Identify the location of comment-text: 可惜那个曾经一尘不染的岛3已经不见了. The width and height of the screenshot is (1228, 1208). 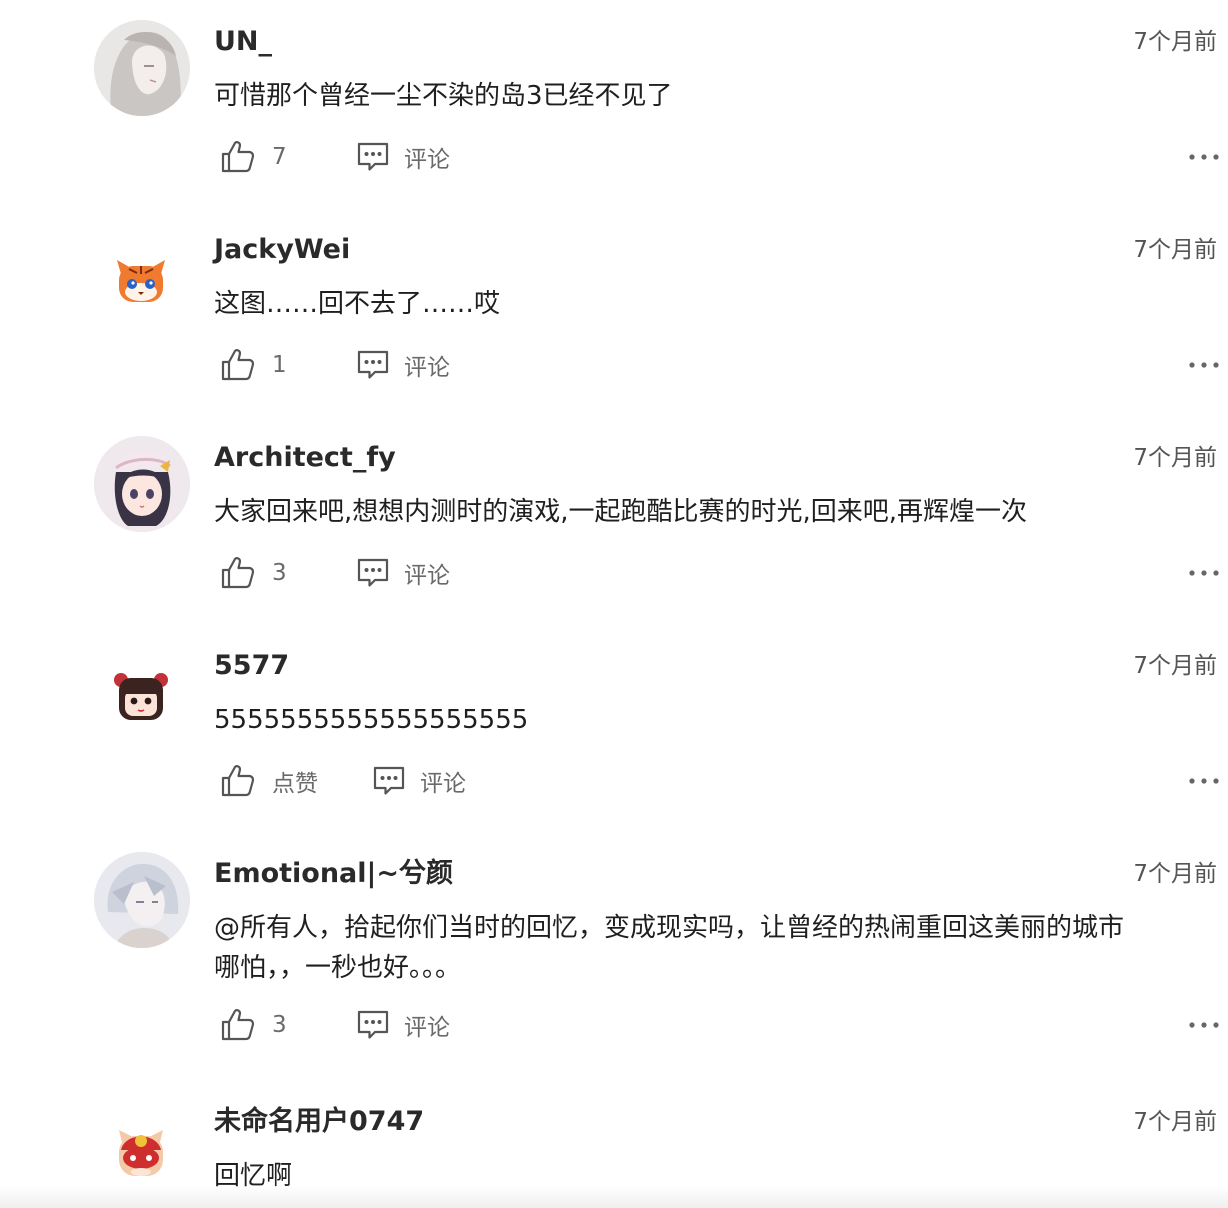
(443, 96).